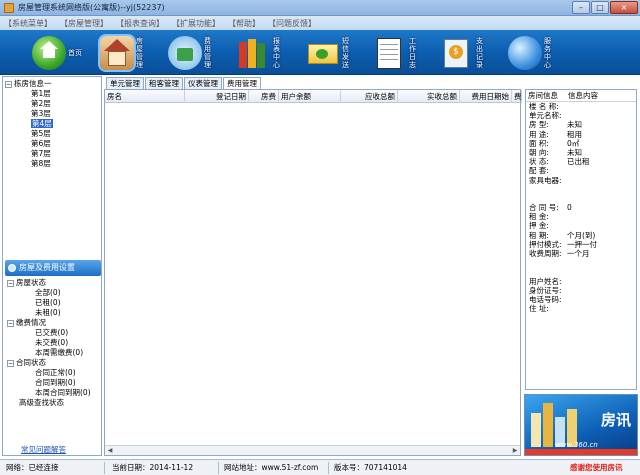 This screenshot has width=640, height=475. I want to click on tree-floor-8: 第8层, so click(53, 164).